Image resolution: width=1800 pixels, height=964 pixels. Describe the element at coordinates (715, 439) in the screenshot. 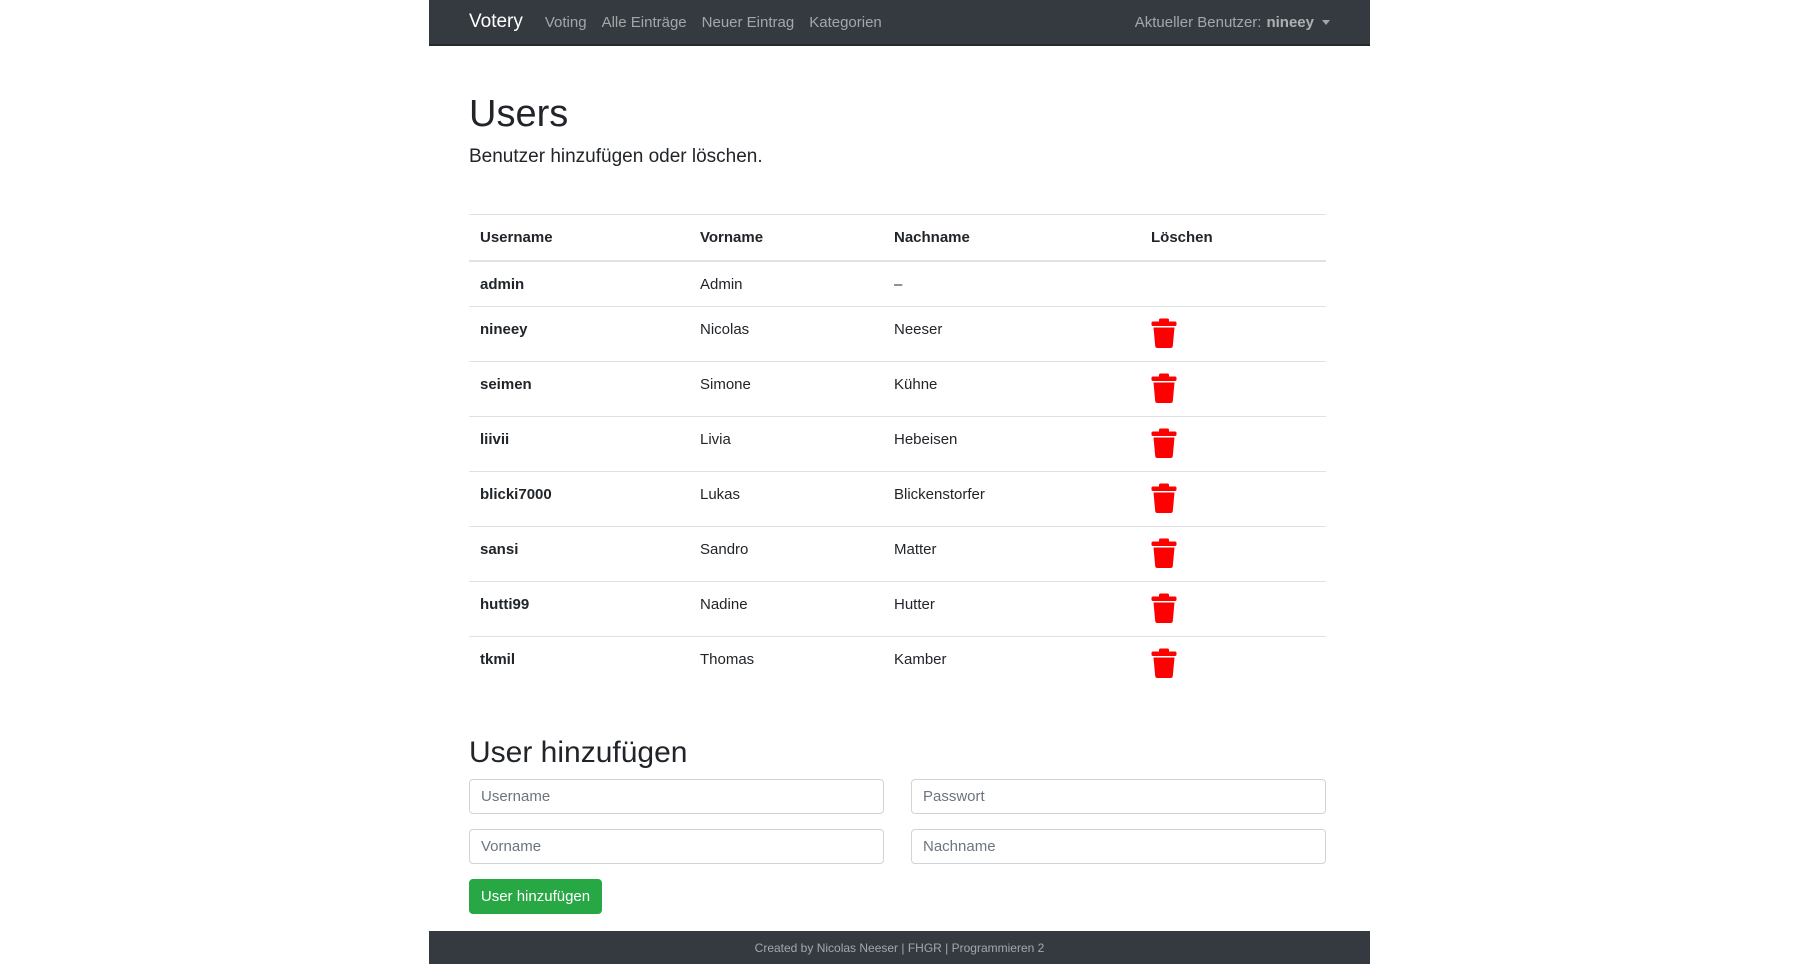

I see `vorname-cell: Livia` at that location.